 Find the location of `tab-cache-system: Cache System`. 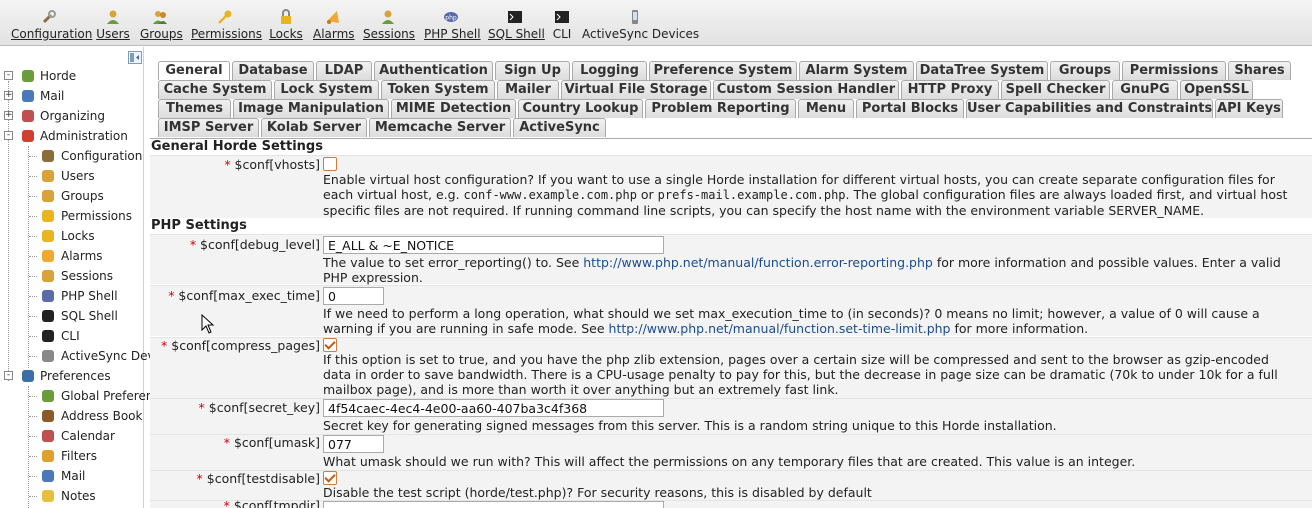

tab-cache-system: Cache System is located at coordinates (215, 89).